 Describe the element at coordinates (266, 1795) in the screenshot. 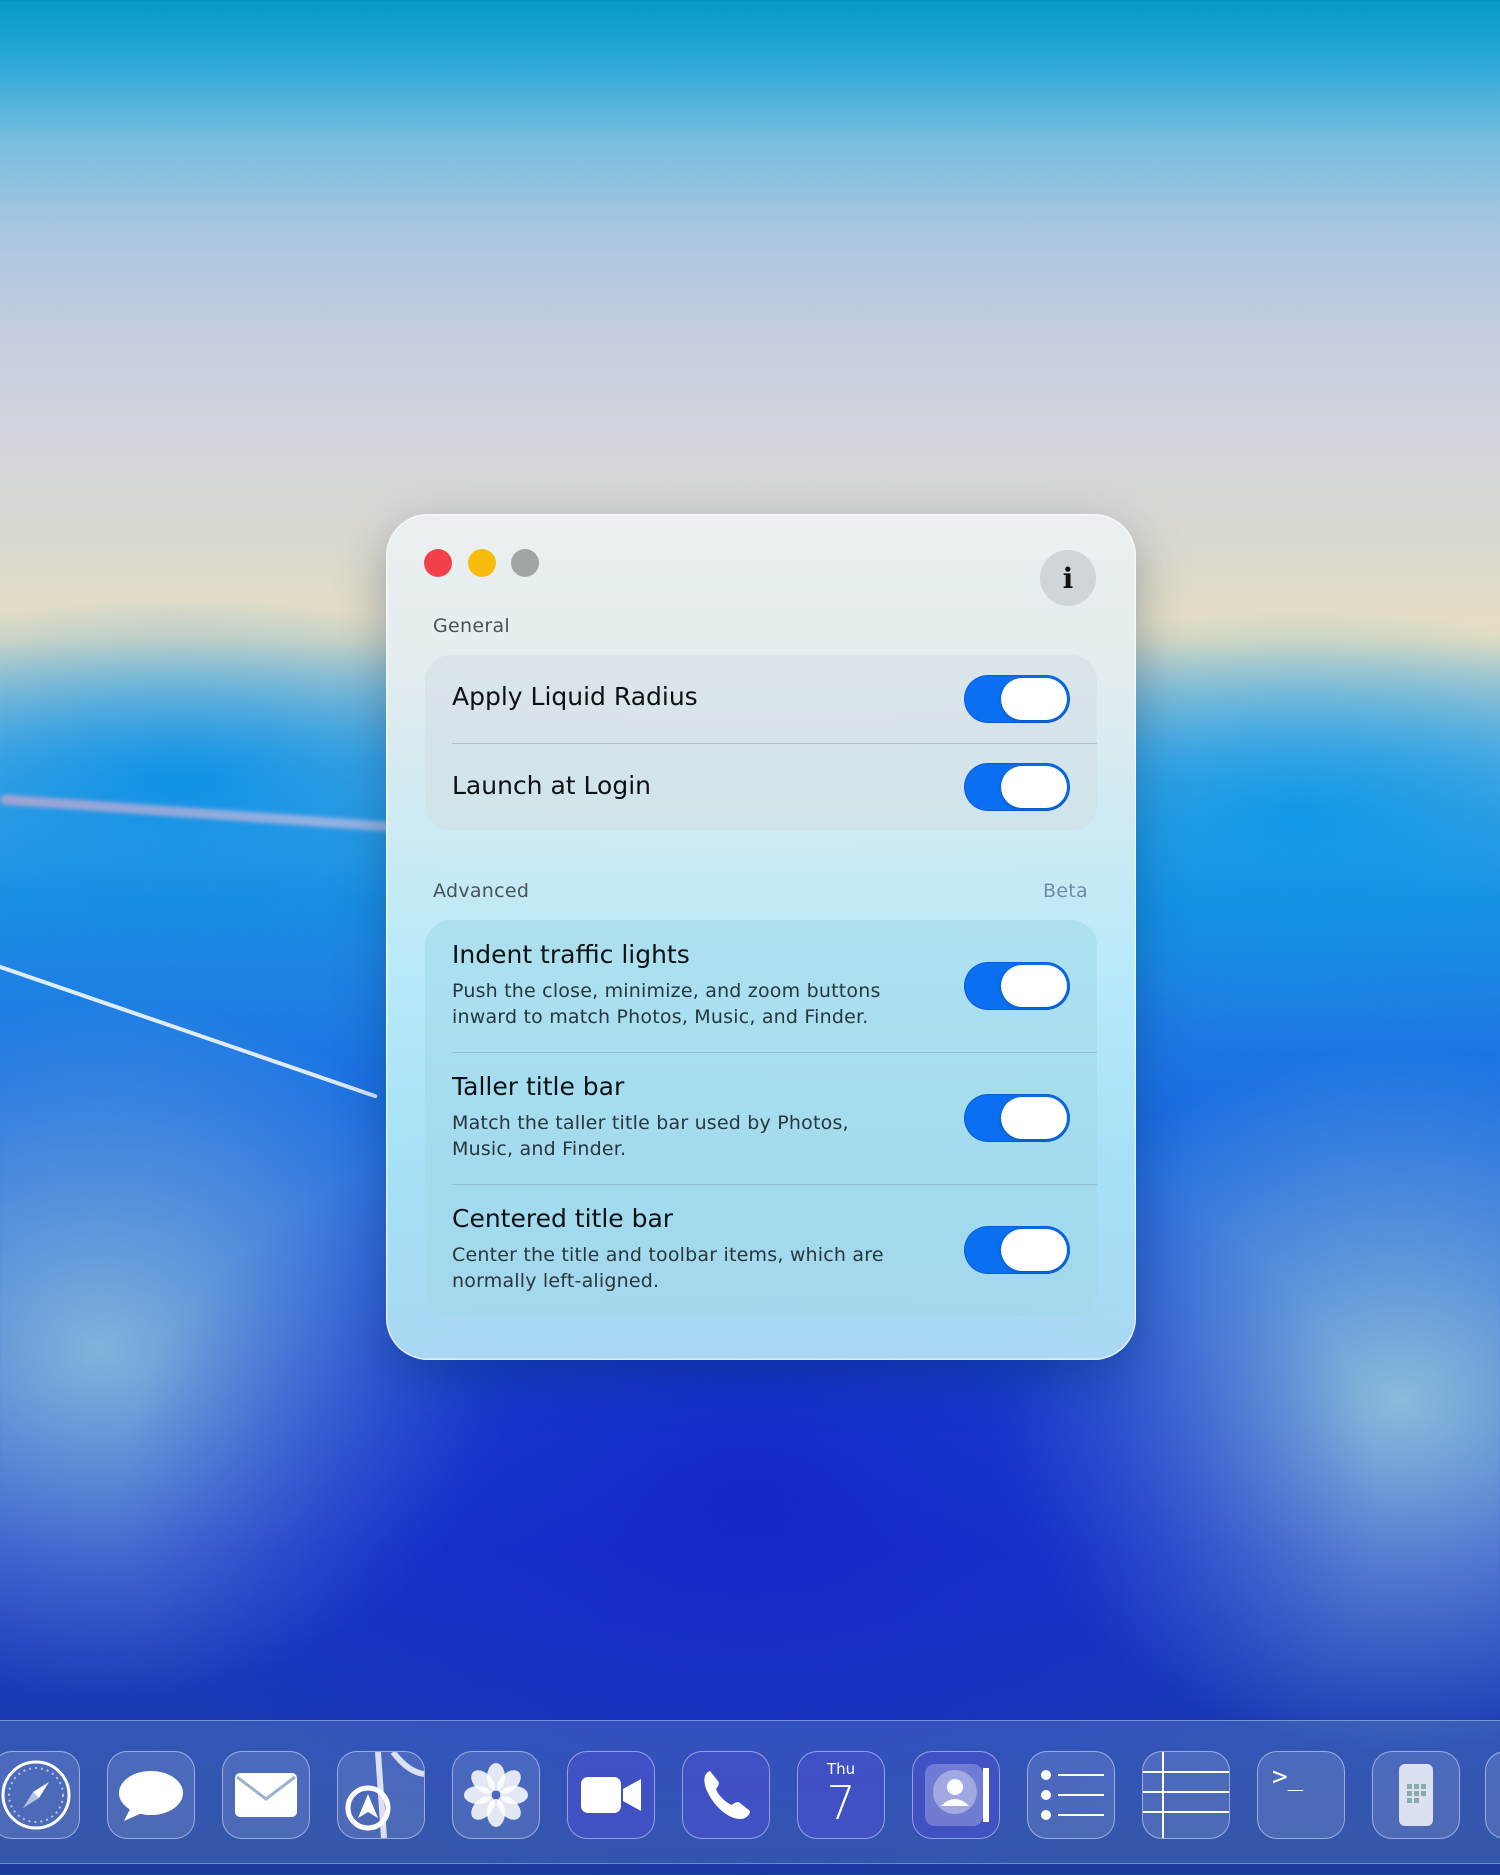

I see `mail-icon` at that location.